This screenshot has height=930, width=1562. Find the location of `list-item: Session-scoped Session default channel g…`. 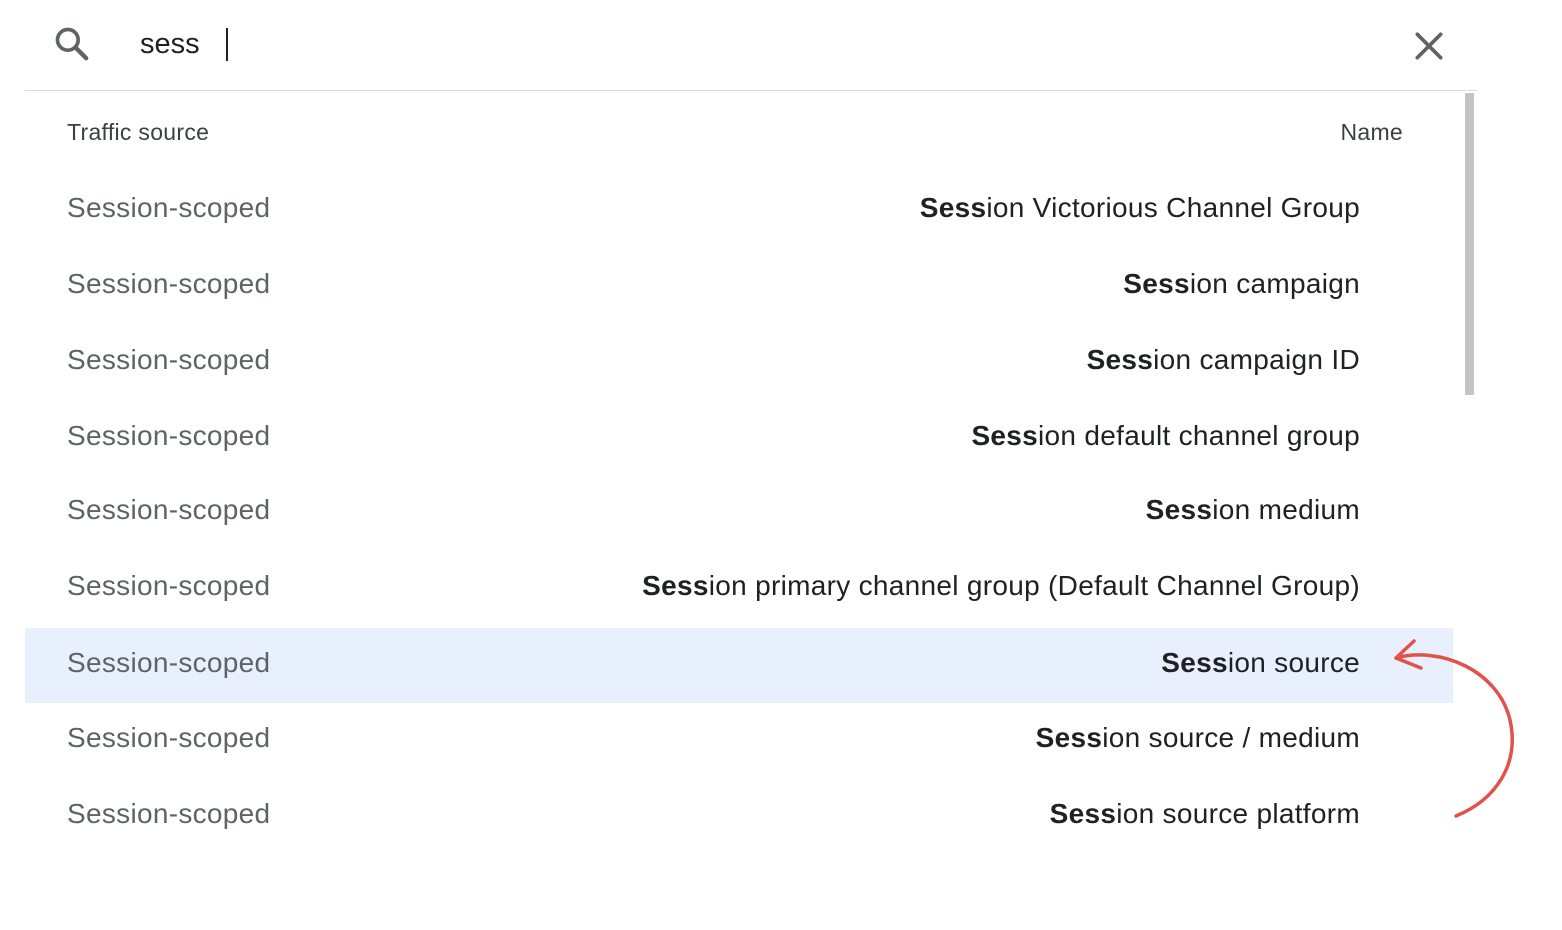

list-item: Session-scoped Session default channel g… is located at coordinates (739, 438).